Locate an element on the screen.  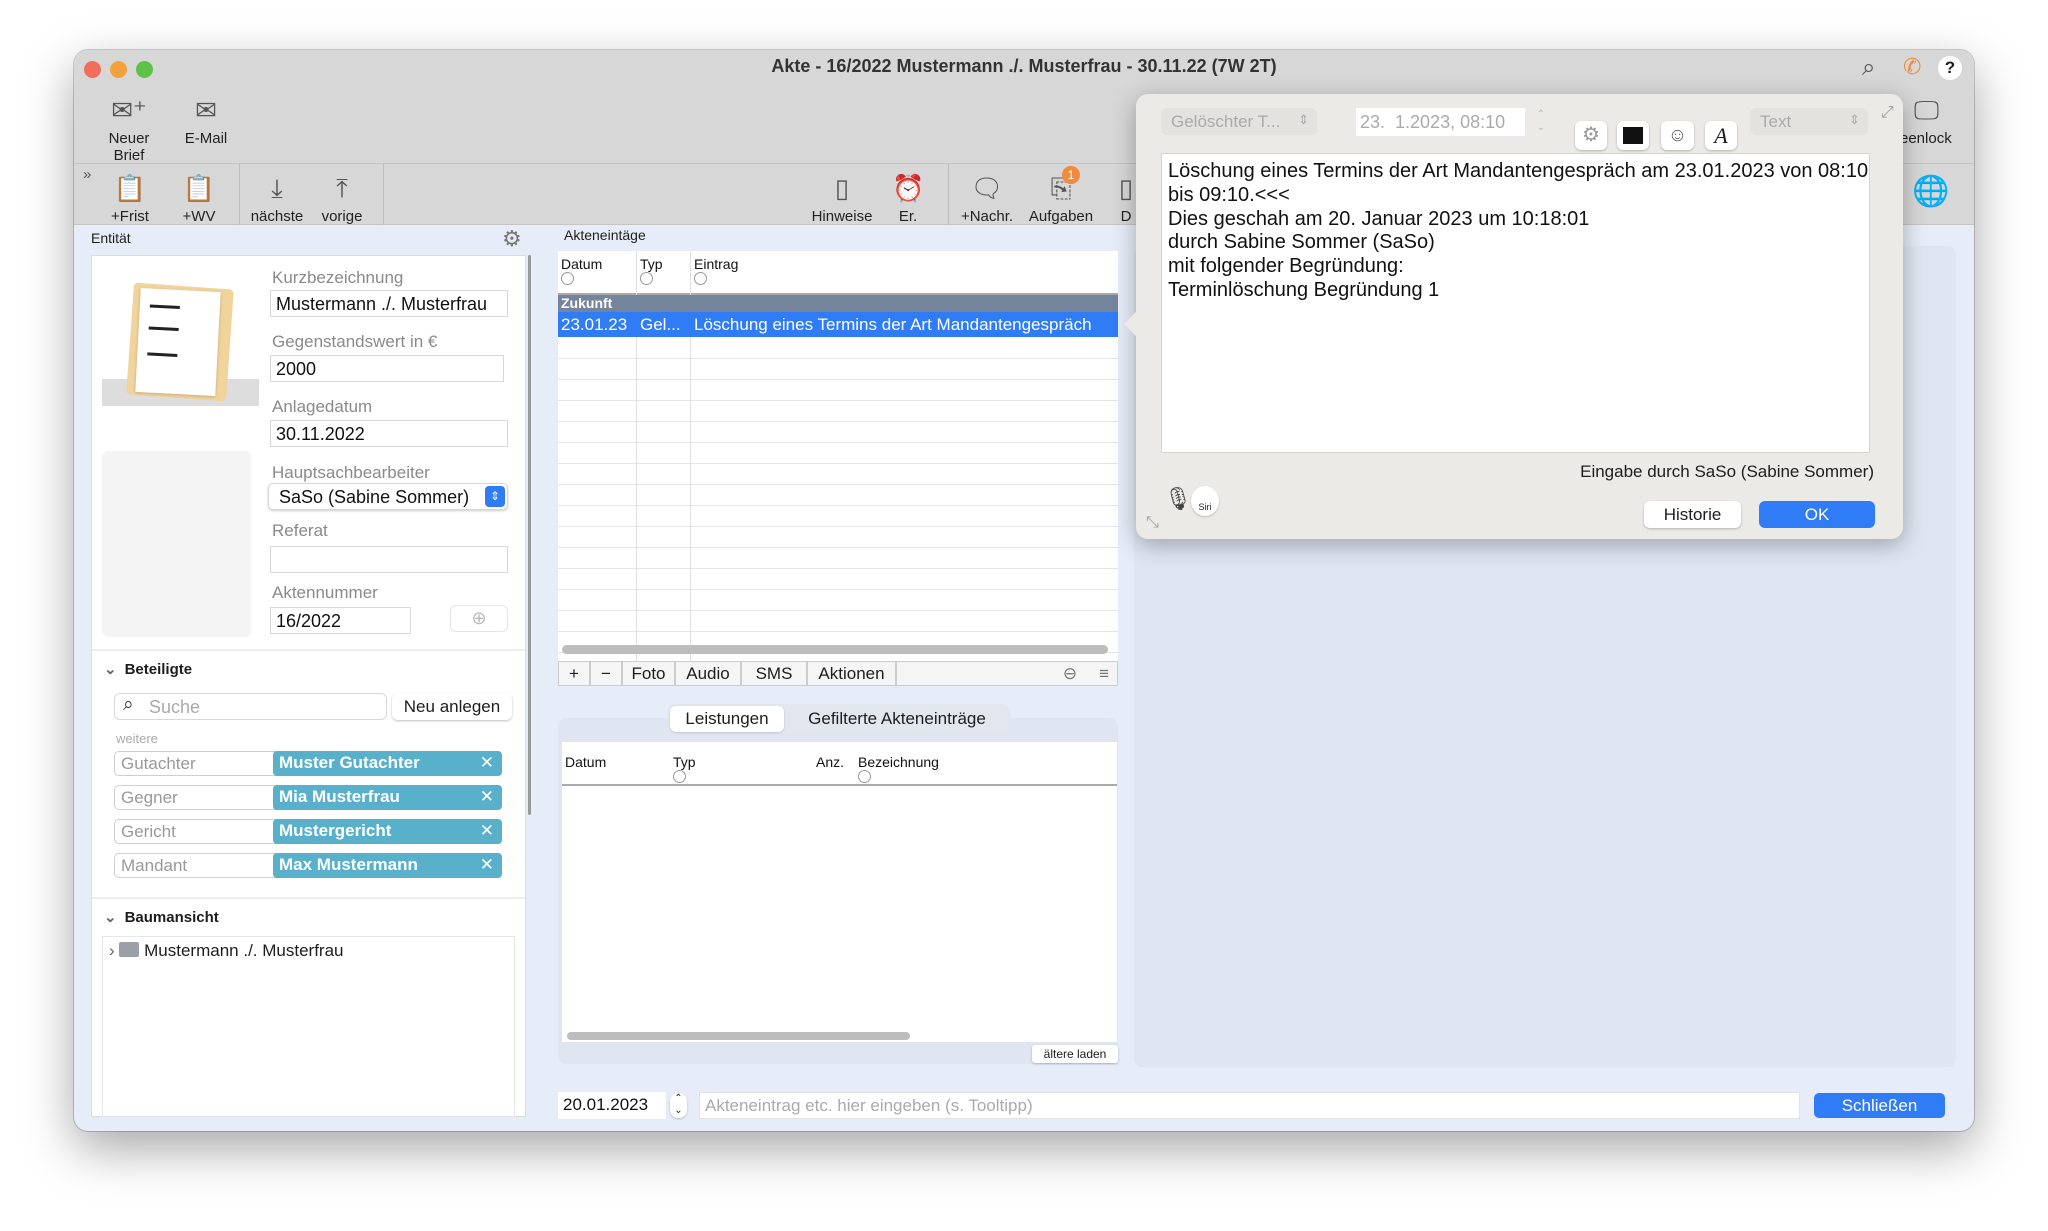
participant-chip: Max Mustermann ✕ is located at coordinates (387, 865).